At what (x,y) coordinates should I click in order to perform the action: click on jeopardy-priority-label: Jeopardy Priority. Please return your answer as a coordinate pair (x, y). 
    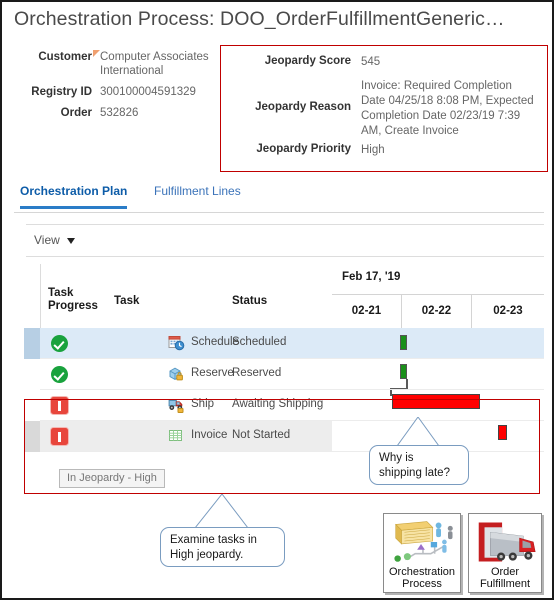
    Looking at the image, I should click on (303, 149).